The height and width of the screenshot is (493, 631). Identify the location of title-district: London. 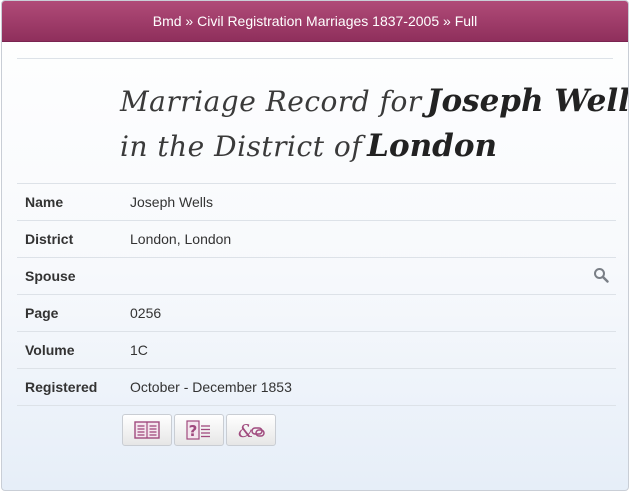
(432, 146).